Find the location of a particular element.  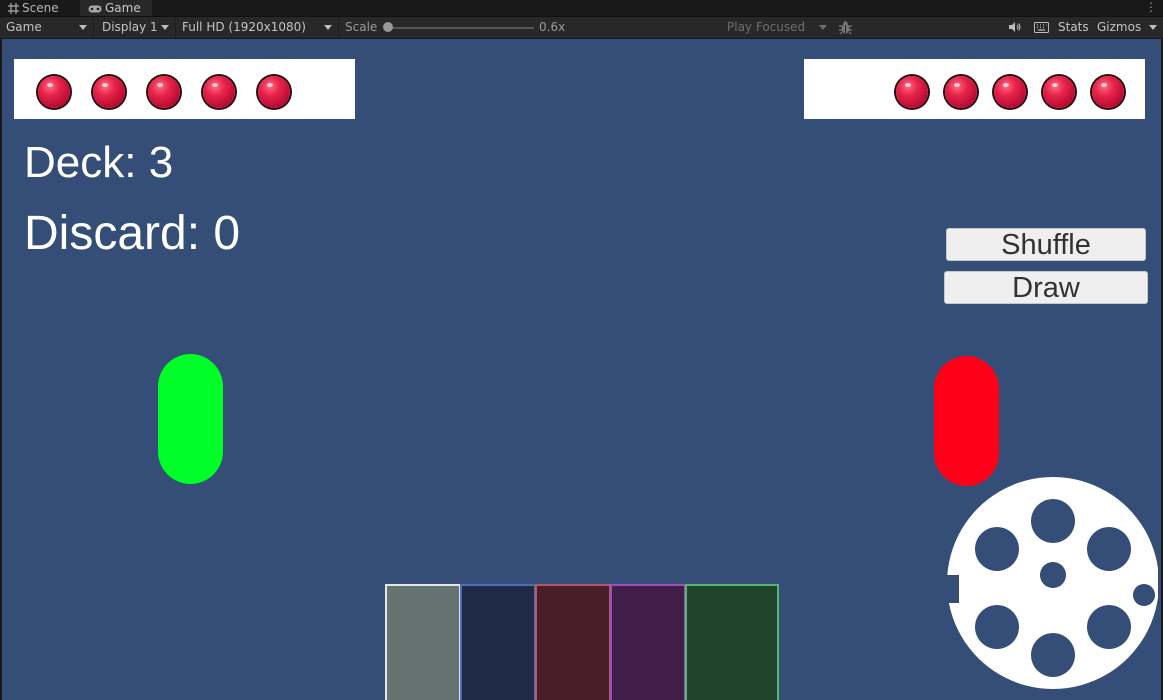

player-lives-panel is located at coordinates (184, 89).